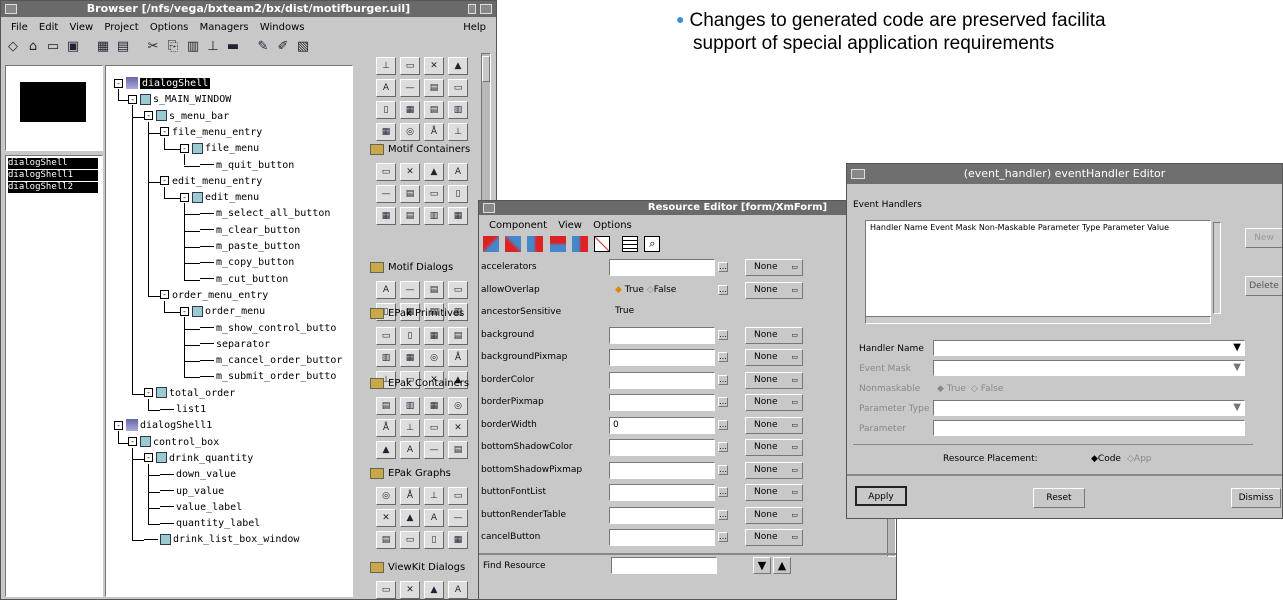 This screenshot has height=600, width=1283. I want to click on tree-node: separator, so click(235, 345).